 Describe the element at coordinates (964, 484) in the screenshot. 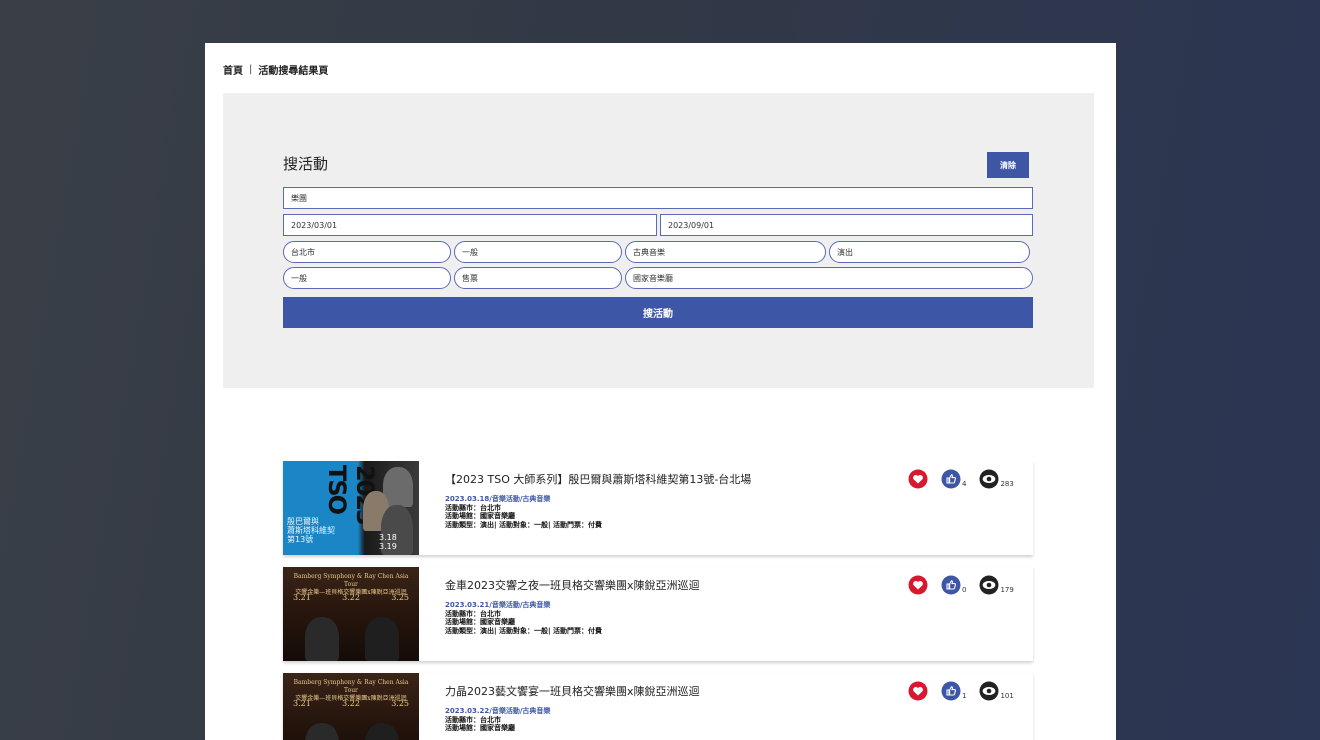

I see `like-count: 4` at that location.